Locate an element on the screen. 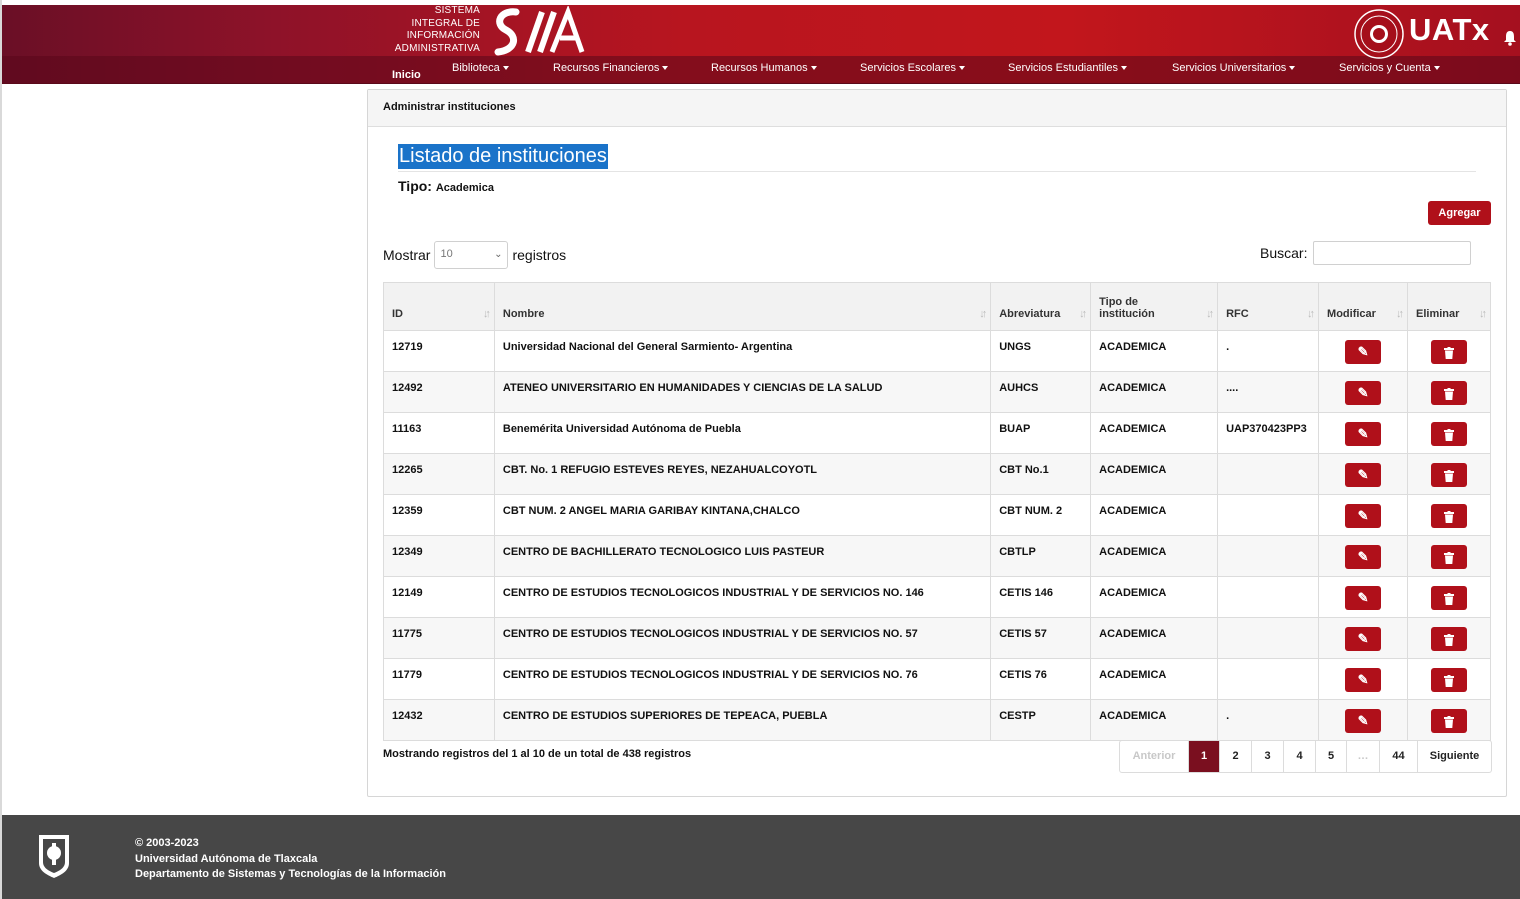  title-divider is located at coordinates (937, 171).